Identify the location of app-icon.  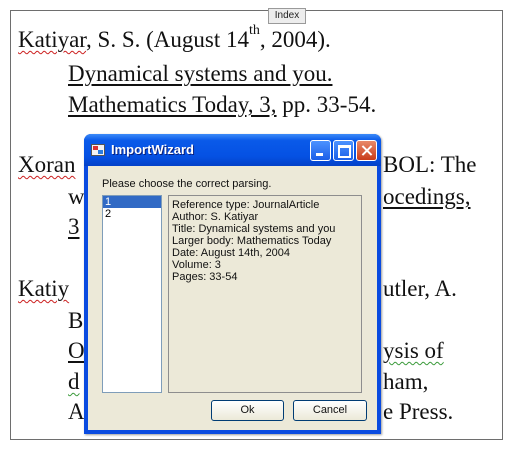
(98, 150).